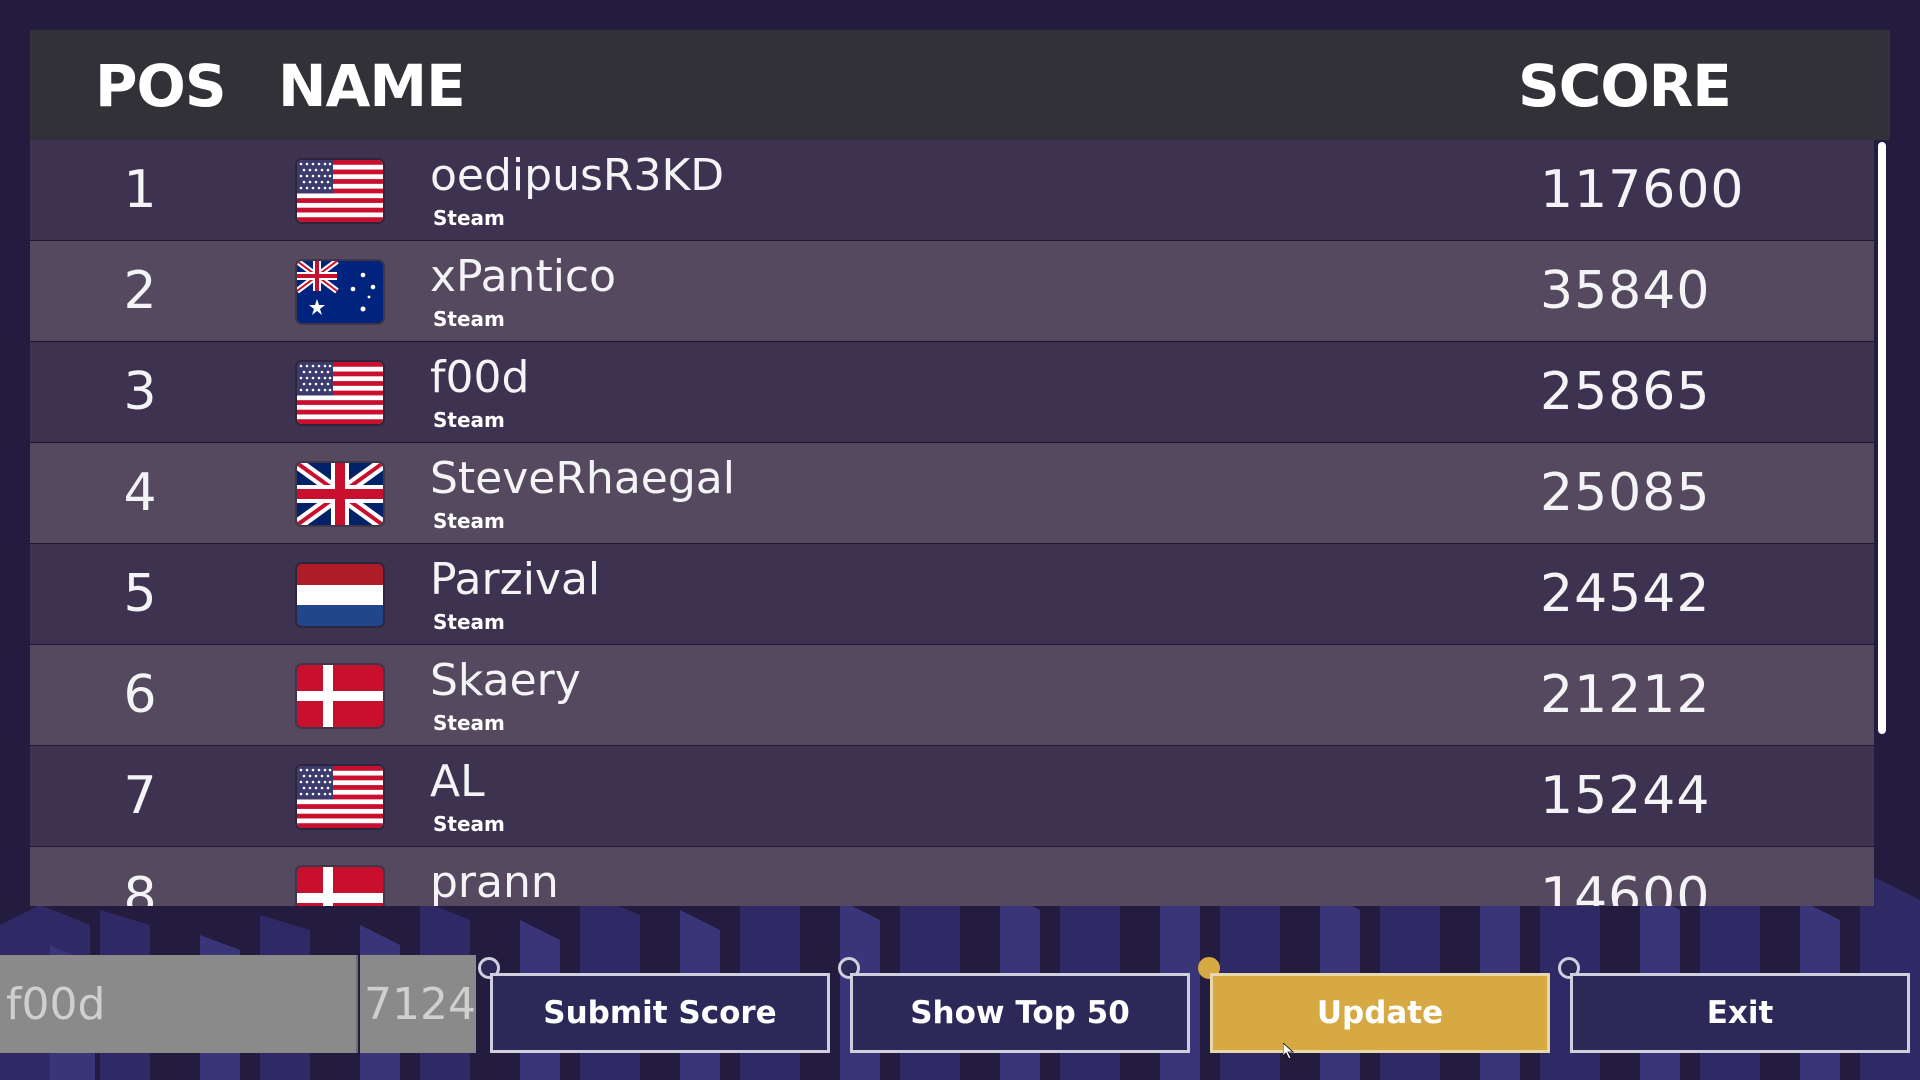 Image resolution: width=1920 pixels, height=1080 pixels. I want to click on leaderboard-row: 4 SteveRhaegal Steam 25085, so click(952, 493).